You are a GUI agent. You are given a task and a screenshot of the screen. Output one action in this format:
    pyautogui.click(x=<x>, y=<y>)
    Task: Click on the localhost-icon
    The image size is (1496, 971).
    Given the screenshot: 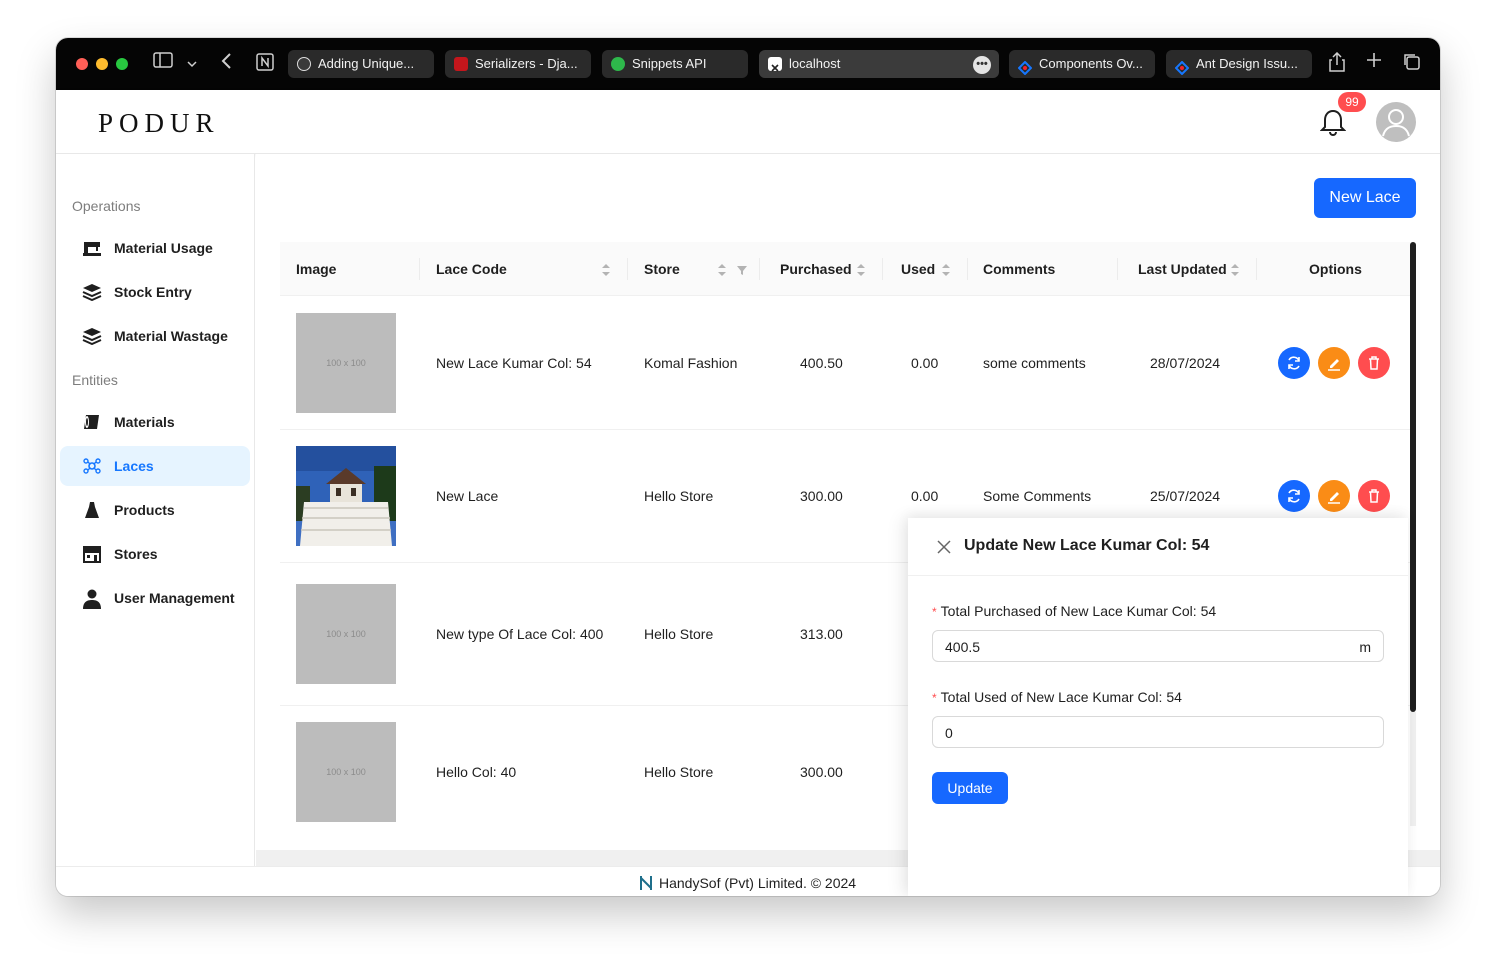 What is the action you would take?
    pyautogui.click(x=775, y=64)
    